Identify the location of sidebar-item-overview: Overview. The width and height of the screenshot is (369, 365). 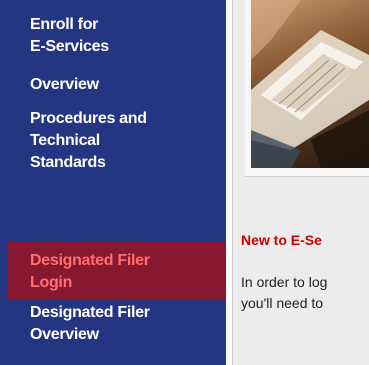
(64, 85).